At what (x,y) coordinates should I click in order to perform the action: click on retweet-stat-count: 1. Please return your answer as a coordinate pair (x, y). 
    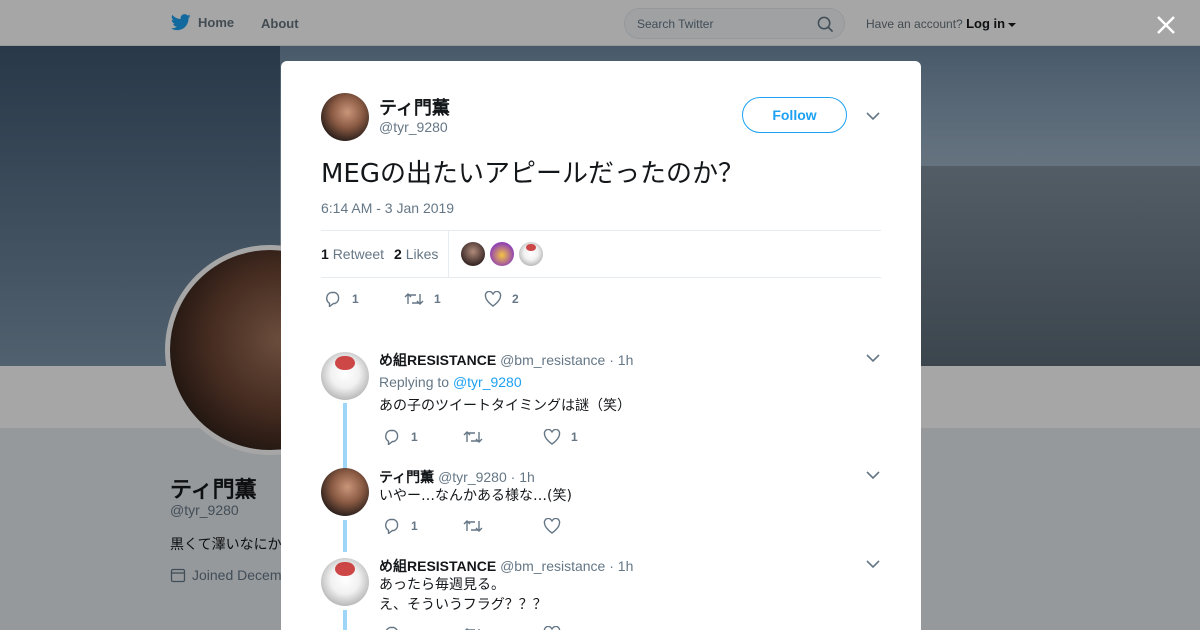
    Looking at the image, I should click on (325, 254).